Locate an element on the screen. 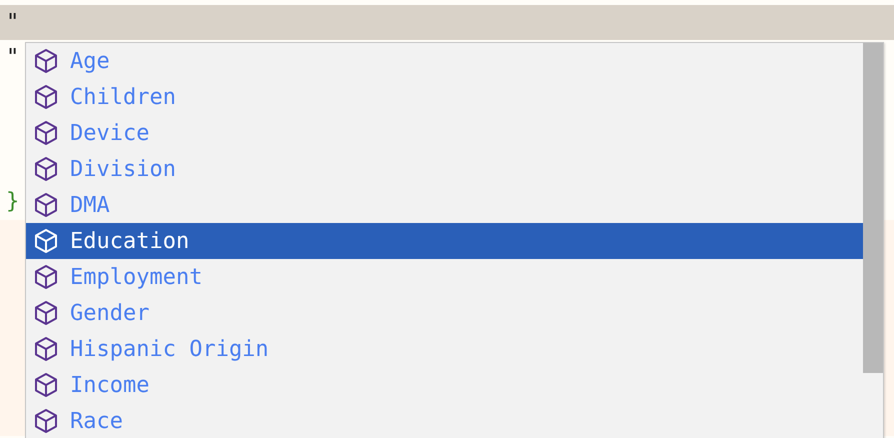 This screenshot has width=894, height=438. suggestion-item: Children is located at coordinates (444, 97).